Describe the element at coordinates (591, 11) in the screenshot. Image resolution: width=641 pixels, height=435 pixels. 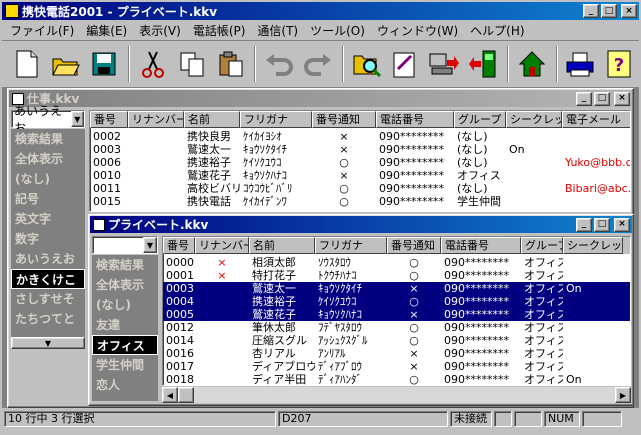
I see `minimize-button: _` at that location.